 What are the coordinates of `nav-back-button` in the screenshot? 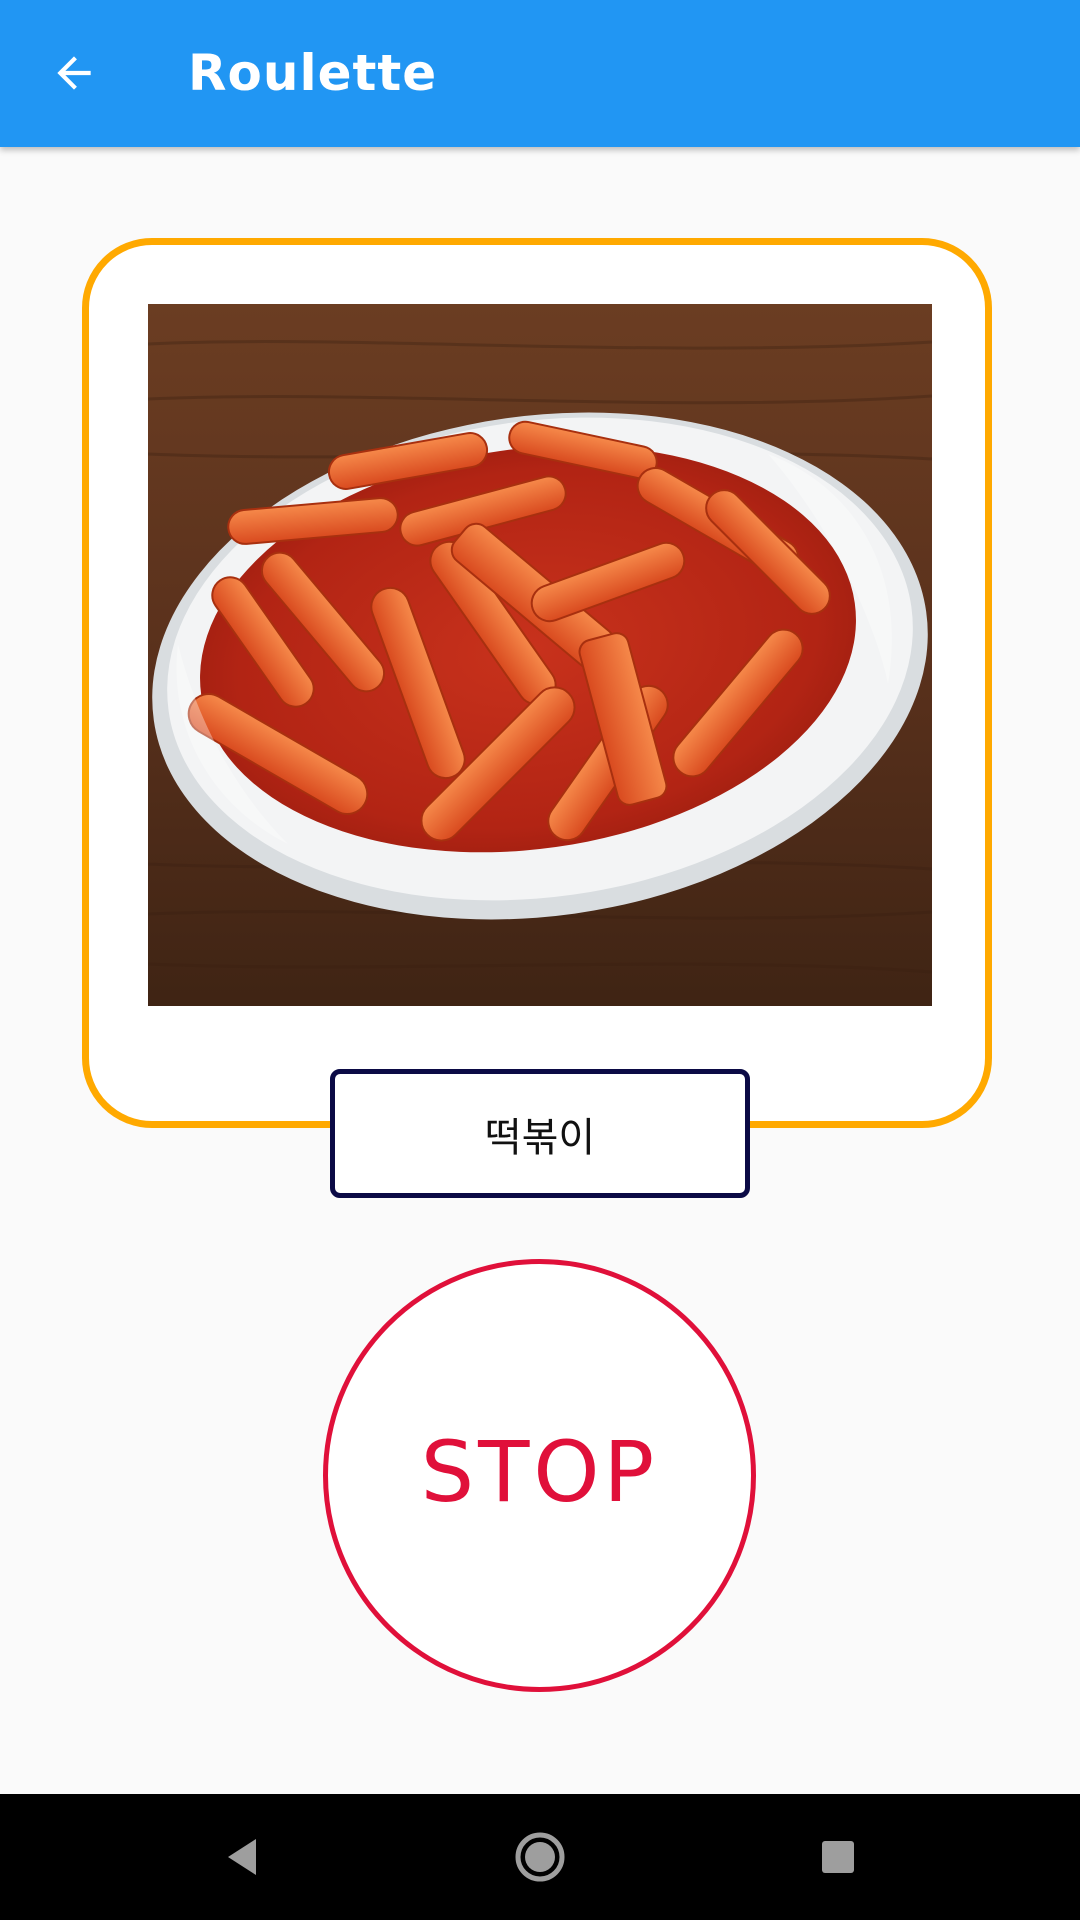 It's located at (242, 1857).